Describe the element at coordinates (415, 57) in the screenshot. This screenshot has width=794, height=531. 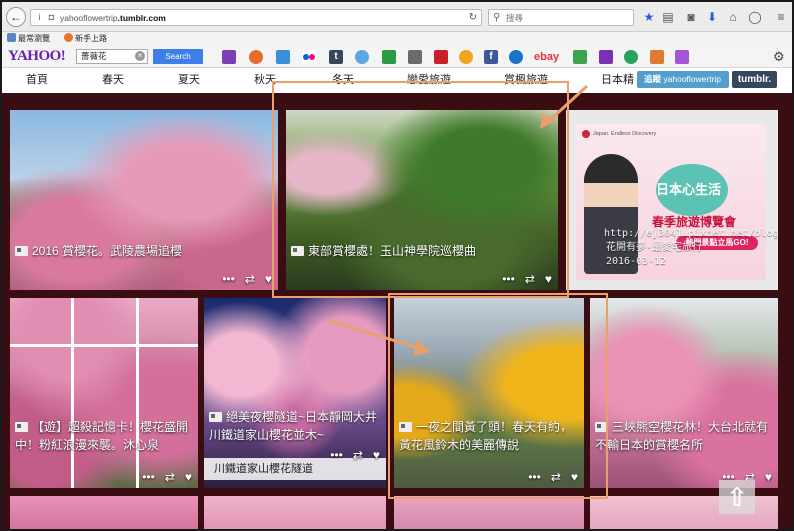
I see `calendar-icon` at that location.